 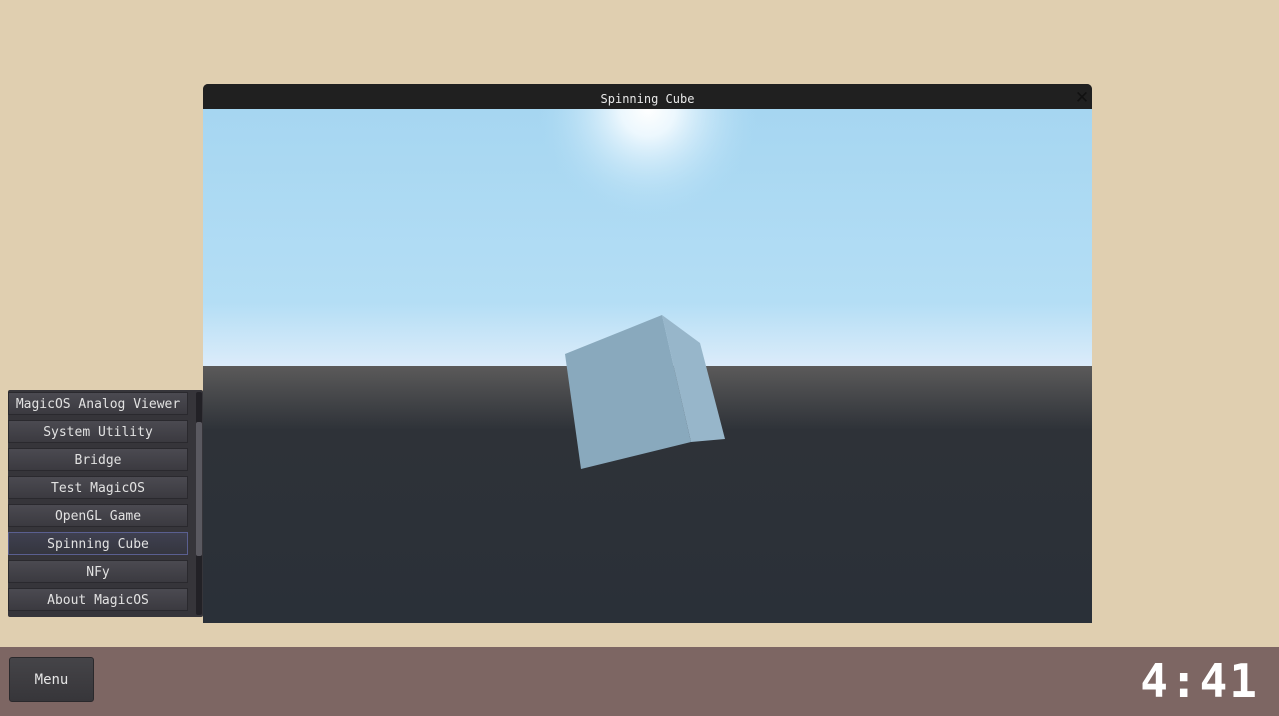 What do you see at coordinates (199, 489) in the screenshot?
I see `menu-scrollbar-thumb` at bounding box center [199, 489].